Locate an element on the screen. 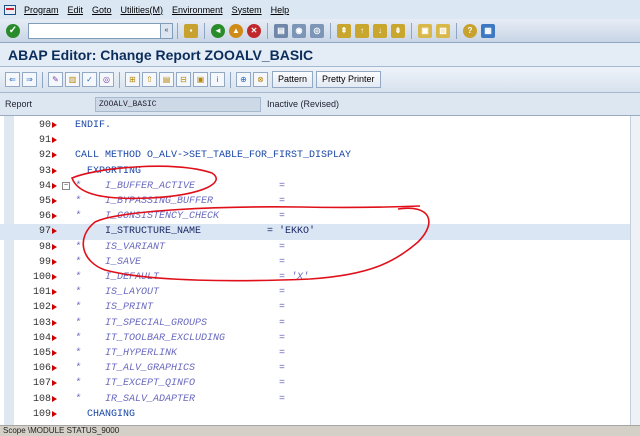 This screenshot has width=640, height=436. code-line: 95 * I_BYPASSING_BUFFER = is located at coordinates (320, 201).